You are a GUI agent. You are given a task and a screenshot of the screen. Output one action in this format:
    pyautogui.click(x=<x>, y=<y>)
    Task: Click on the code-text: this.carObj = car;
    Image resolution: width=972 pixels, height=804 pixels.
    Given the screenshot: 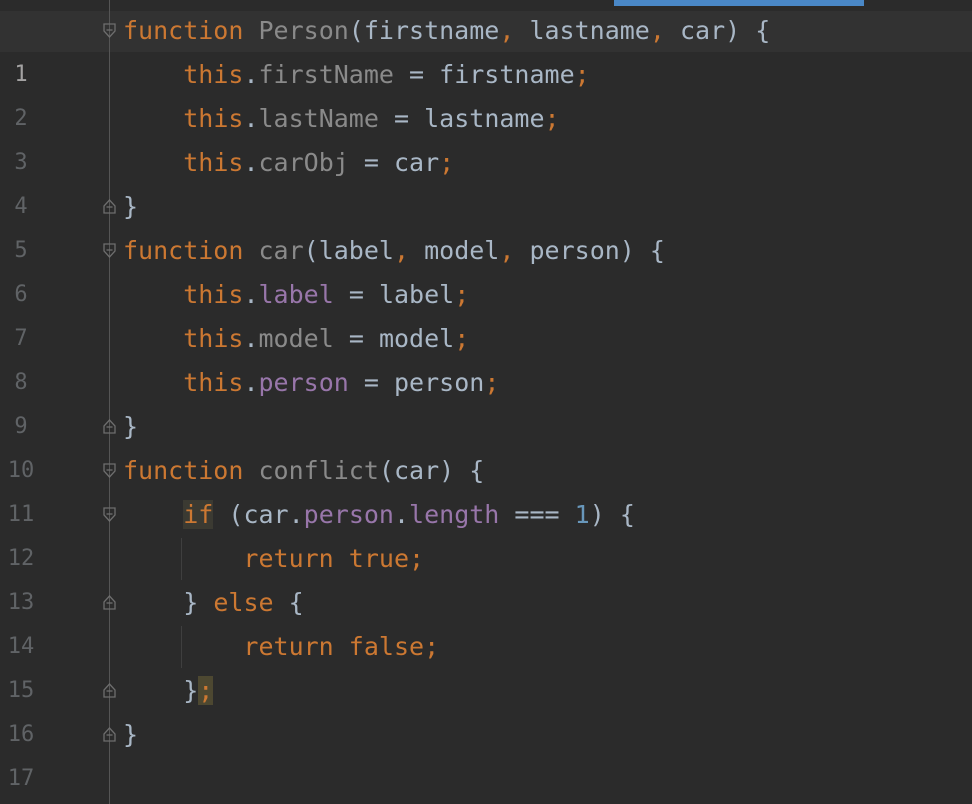 What is the action you would take?
    pyautogui.click(x=319, y=162)
    